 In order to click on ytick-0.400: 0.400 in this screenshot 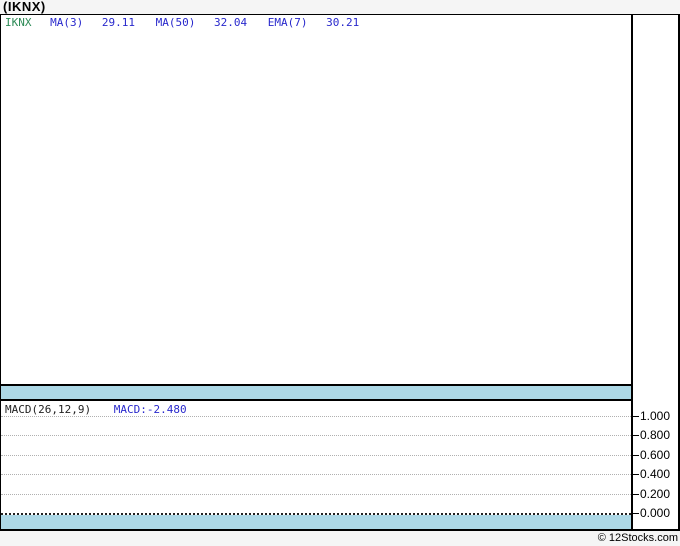, I will do `click(651, 474)`.